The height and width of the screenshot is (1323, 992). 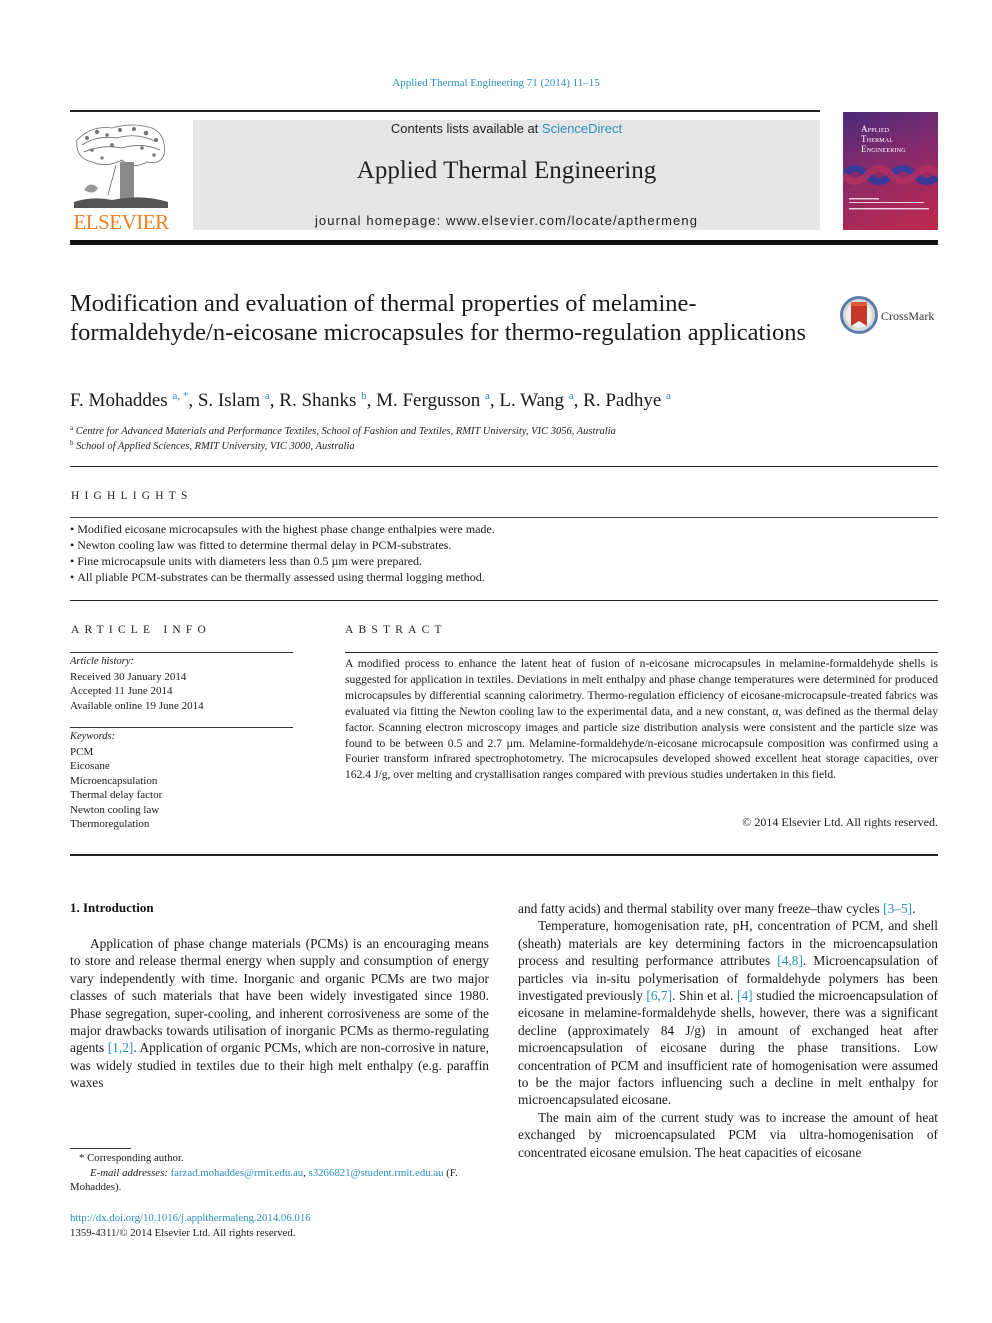 What do you see at coordinates (790, 960) in the screenshot?
I see `citation-link: [4,8]` at bounding box center [790, 960].